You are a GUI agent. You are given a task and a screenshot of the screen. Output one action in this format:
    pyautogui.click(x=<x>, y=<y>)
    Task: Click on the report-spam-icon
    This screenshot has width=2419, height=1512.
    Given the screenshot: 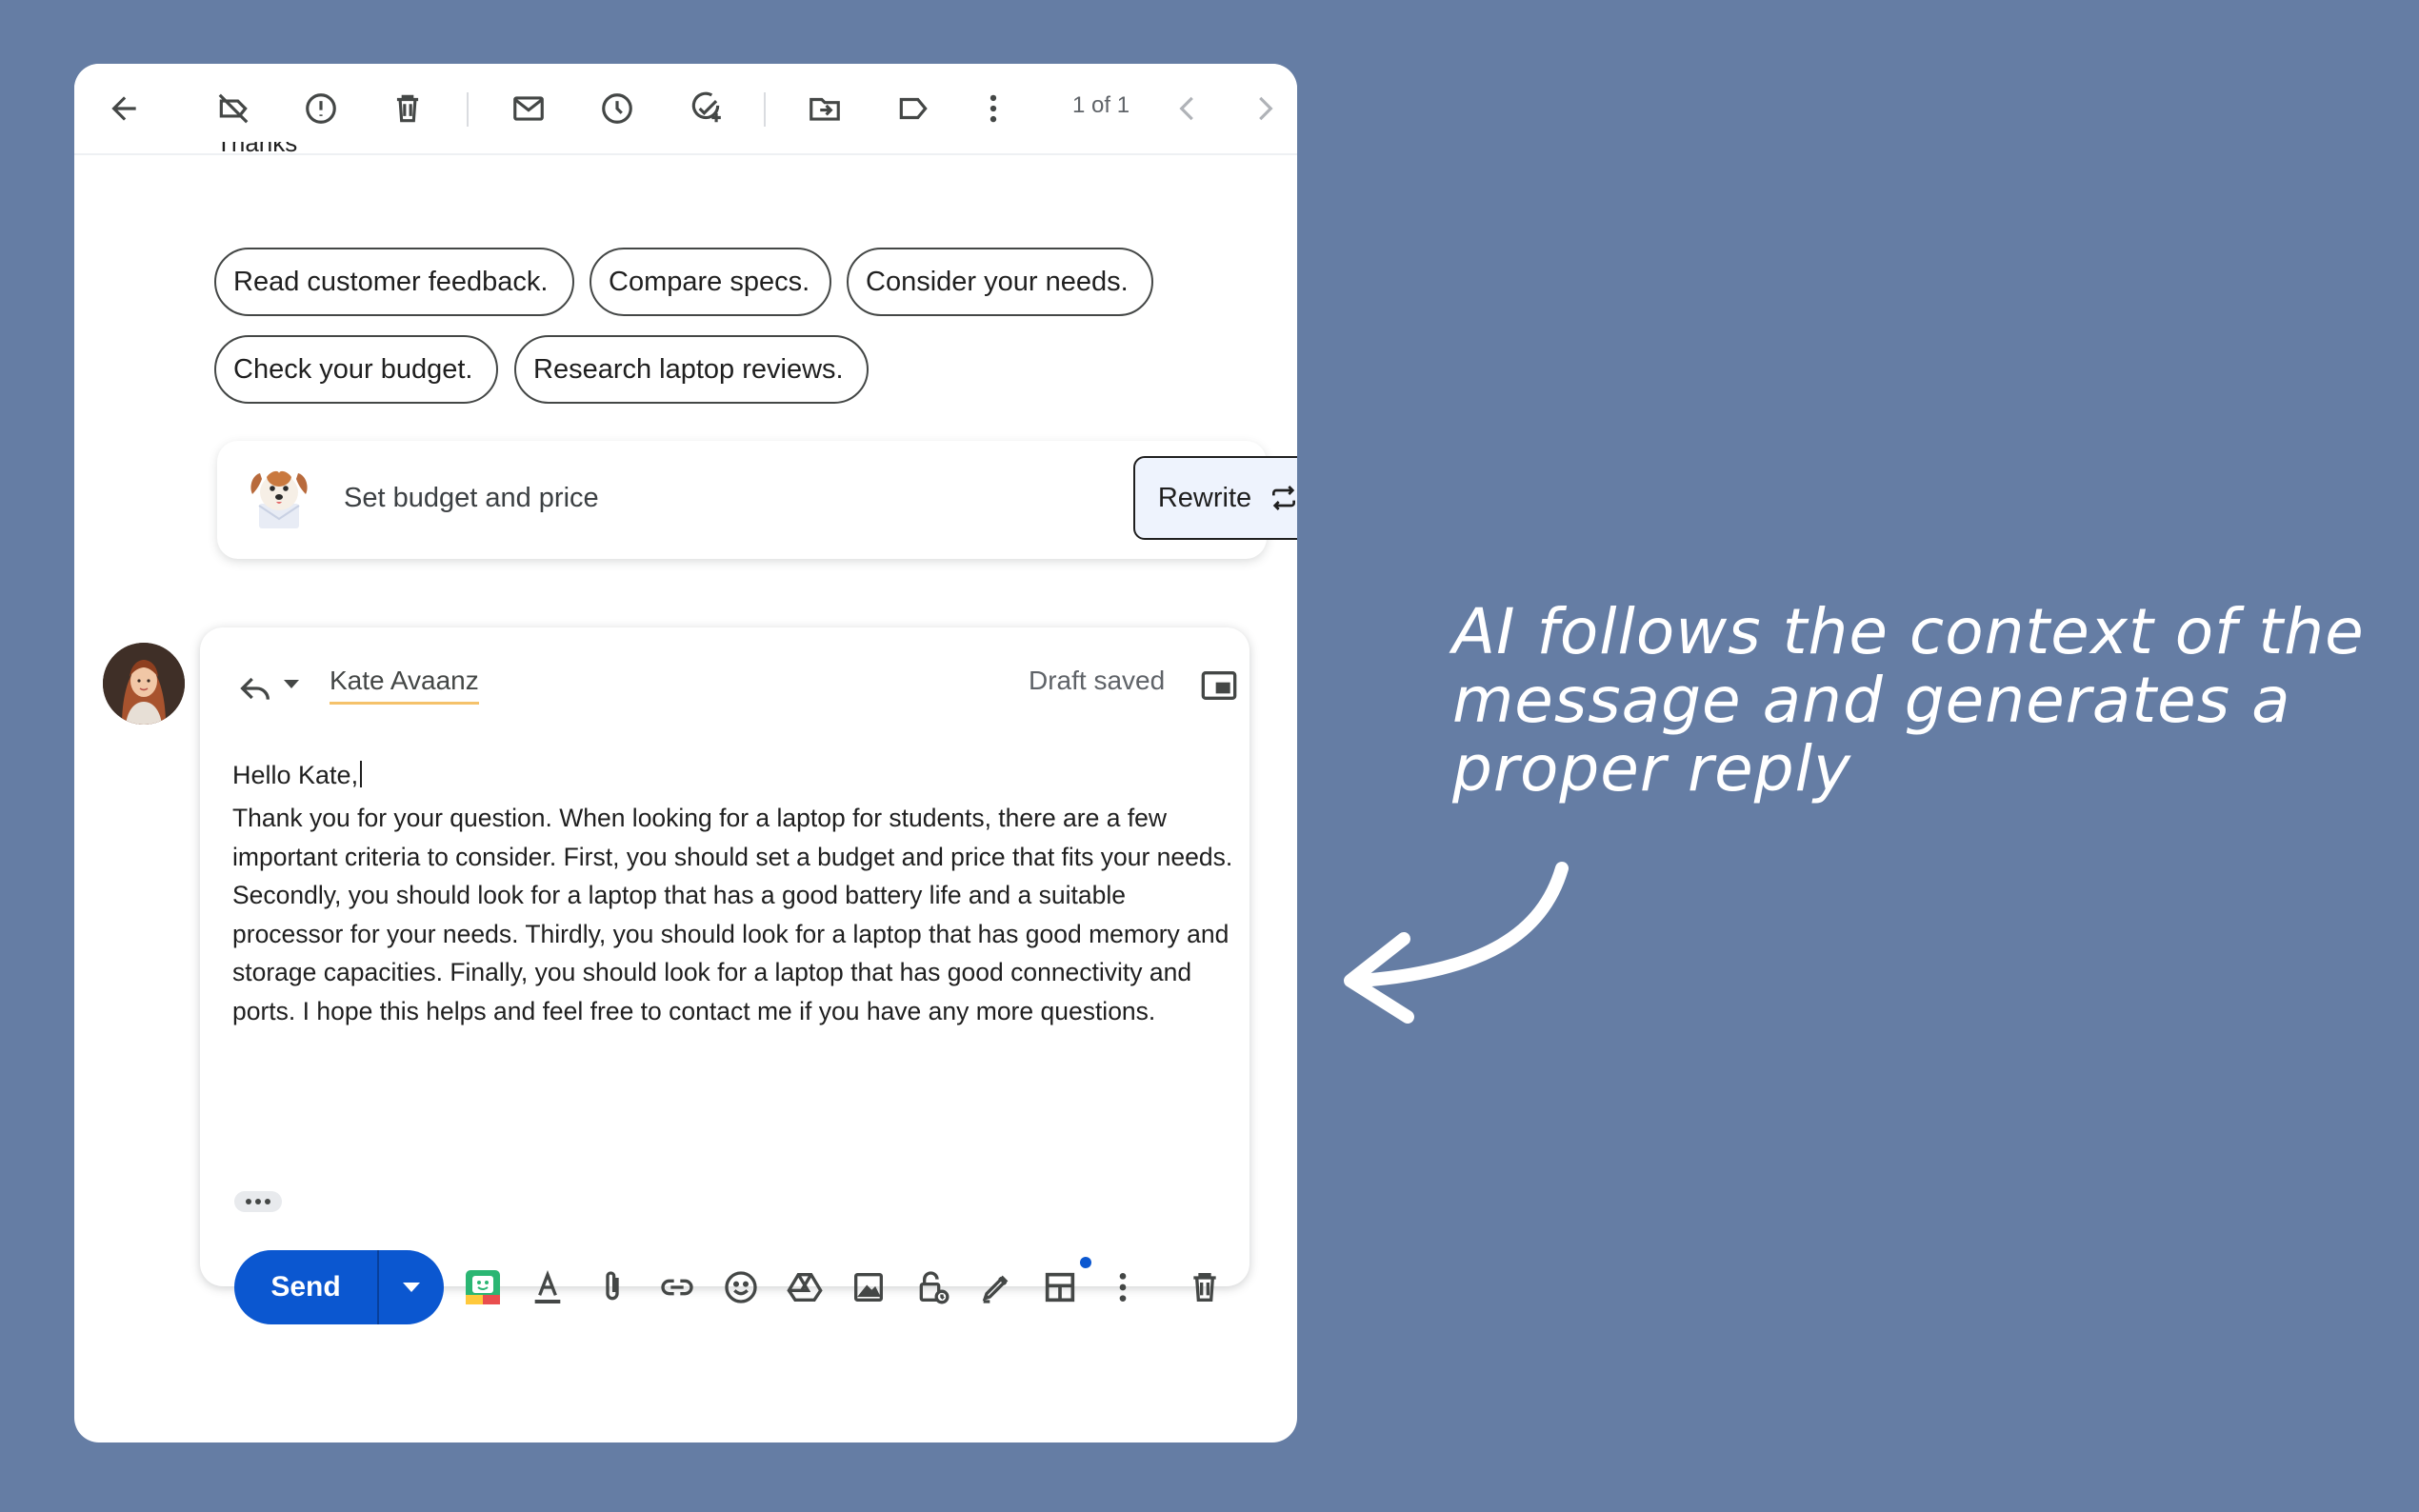 What is the action you would take?
    pyautogui.click(x=321, y=108)
    